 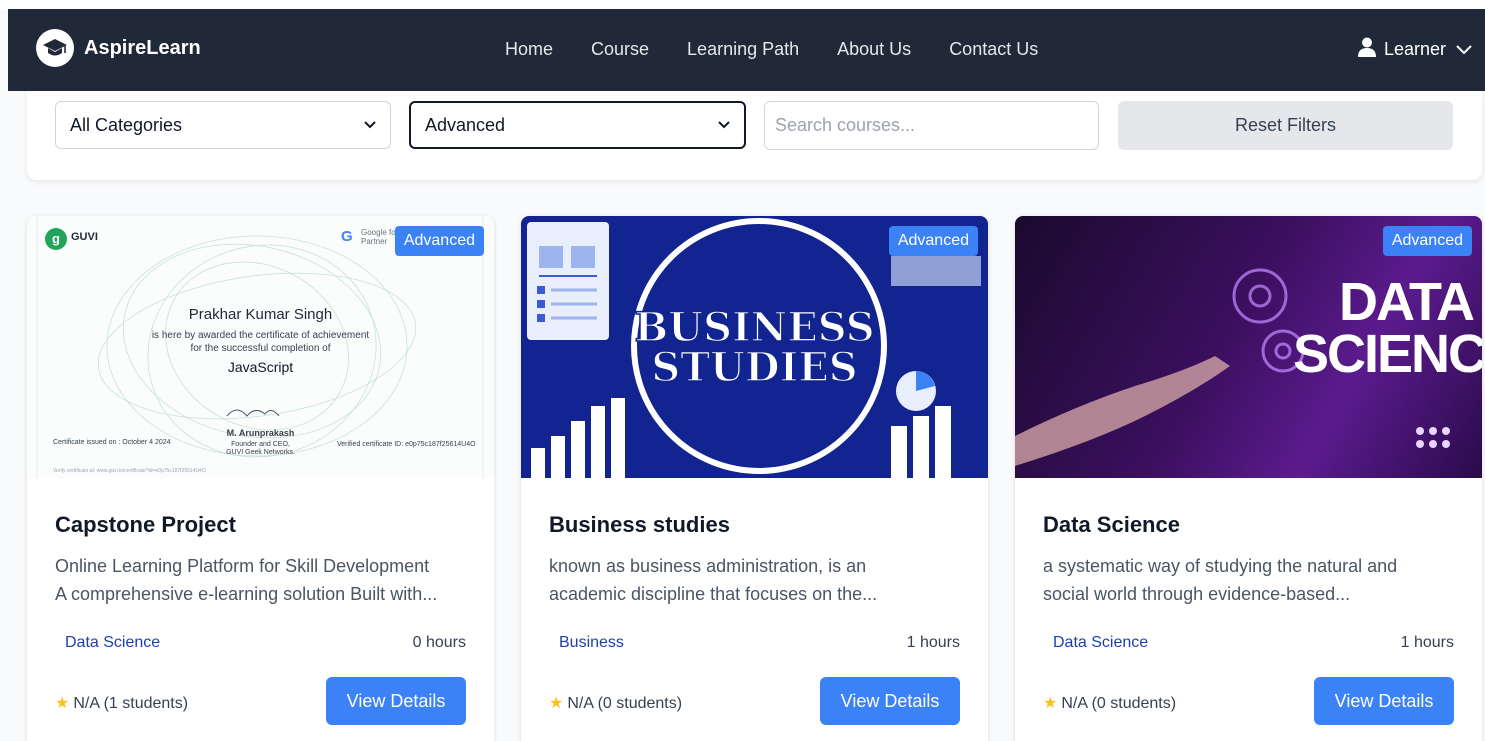 I want to click on course-category: Business, so click(x=591, y=642).